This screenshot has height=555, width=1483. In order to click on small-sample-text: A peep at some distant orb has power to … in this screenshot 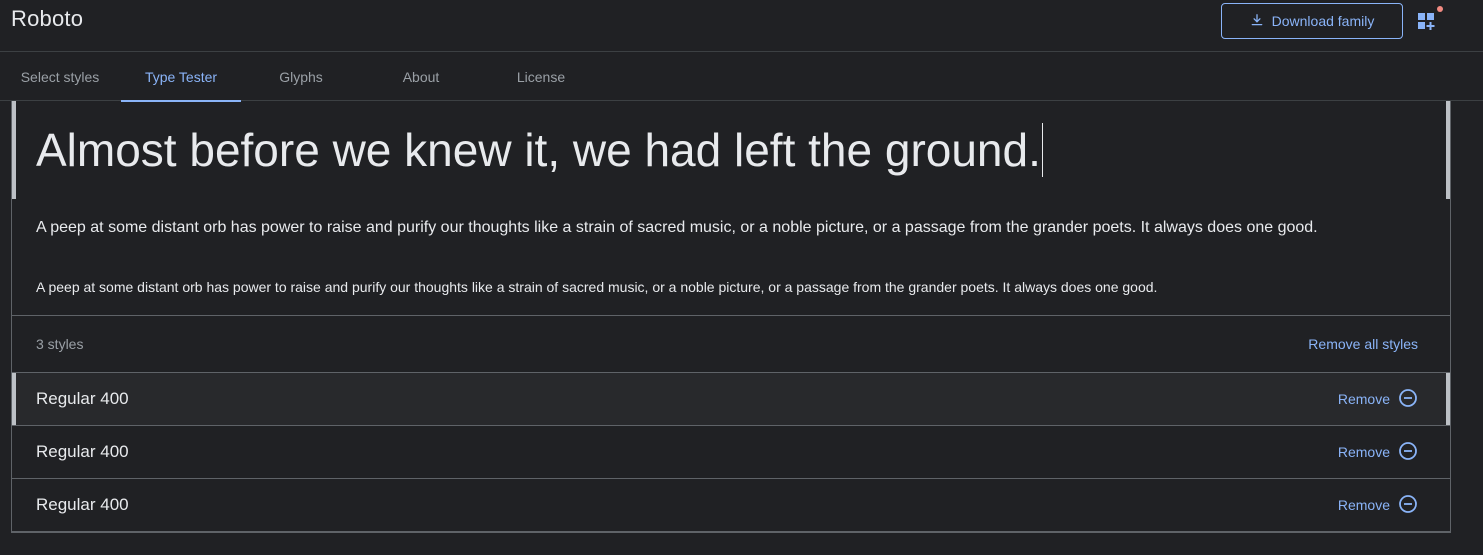, I will do `click(596, 287)`.